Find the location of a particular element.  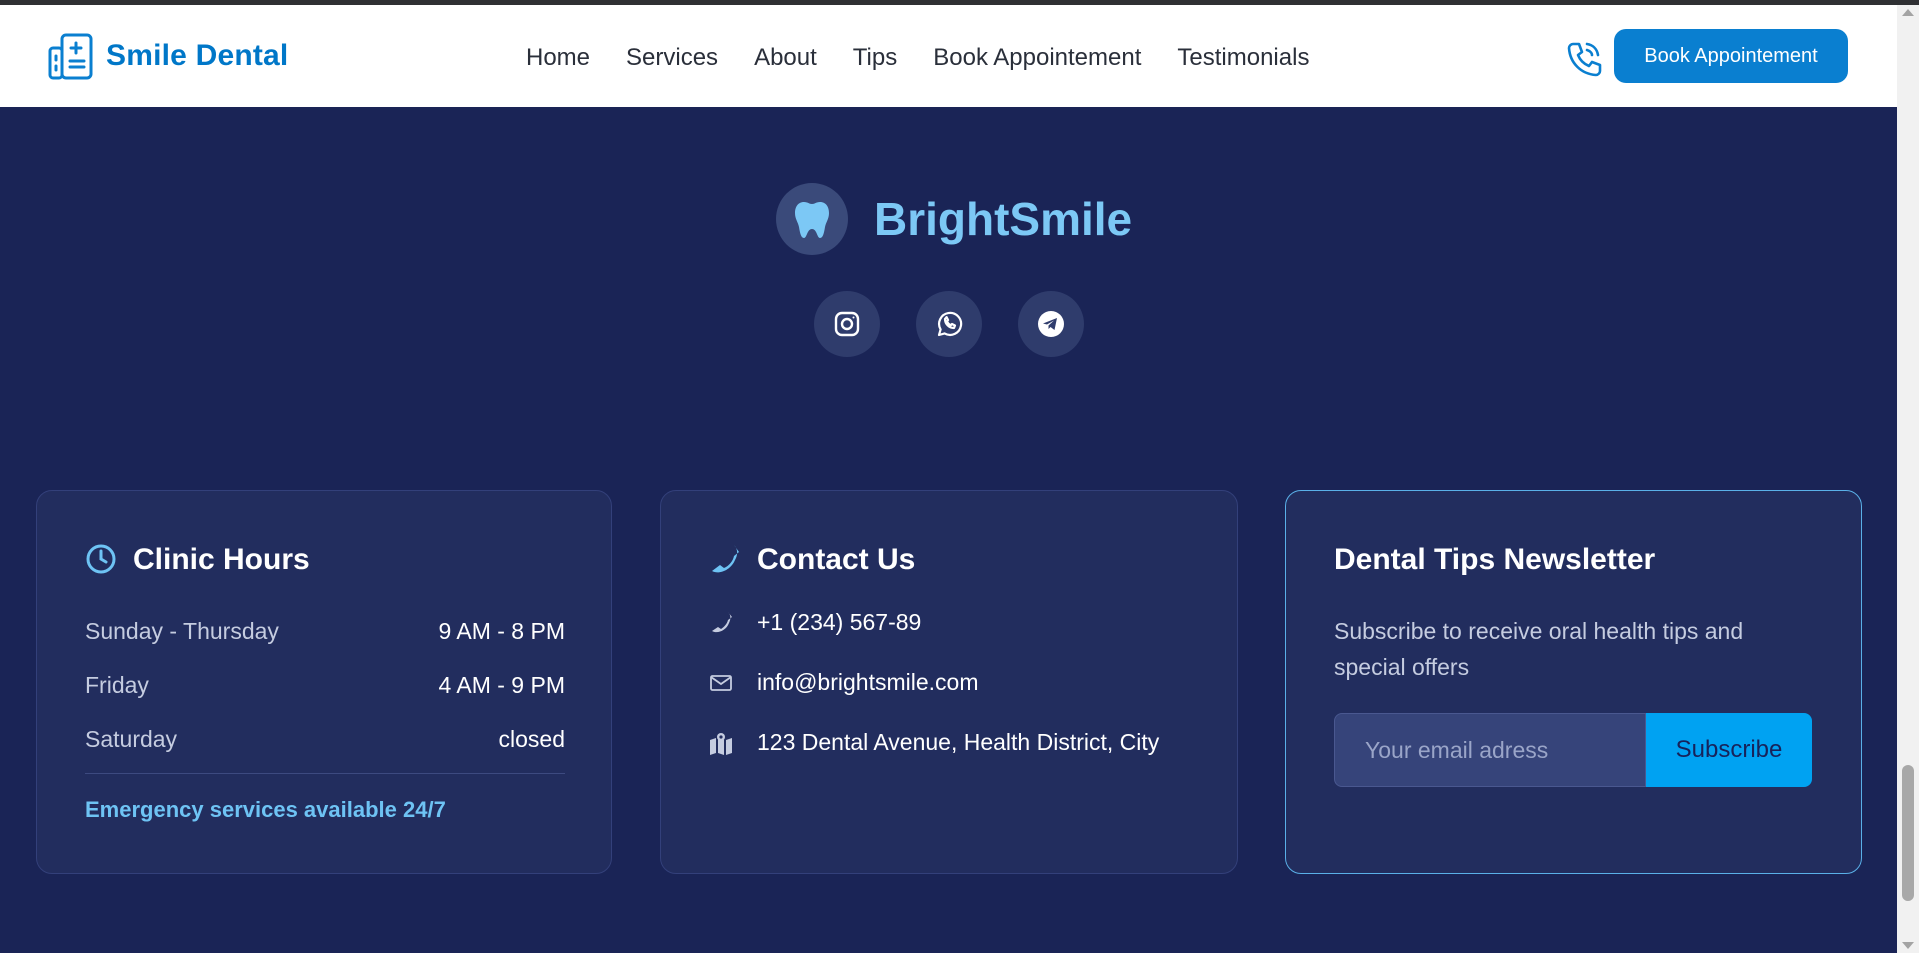

nav-book-appointement: Book Appointement is located at coordinates (1037, 58).